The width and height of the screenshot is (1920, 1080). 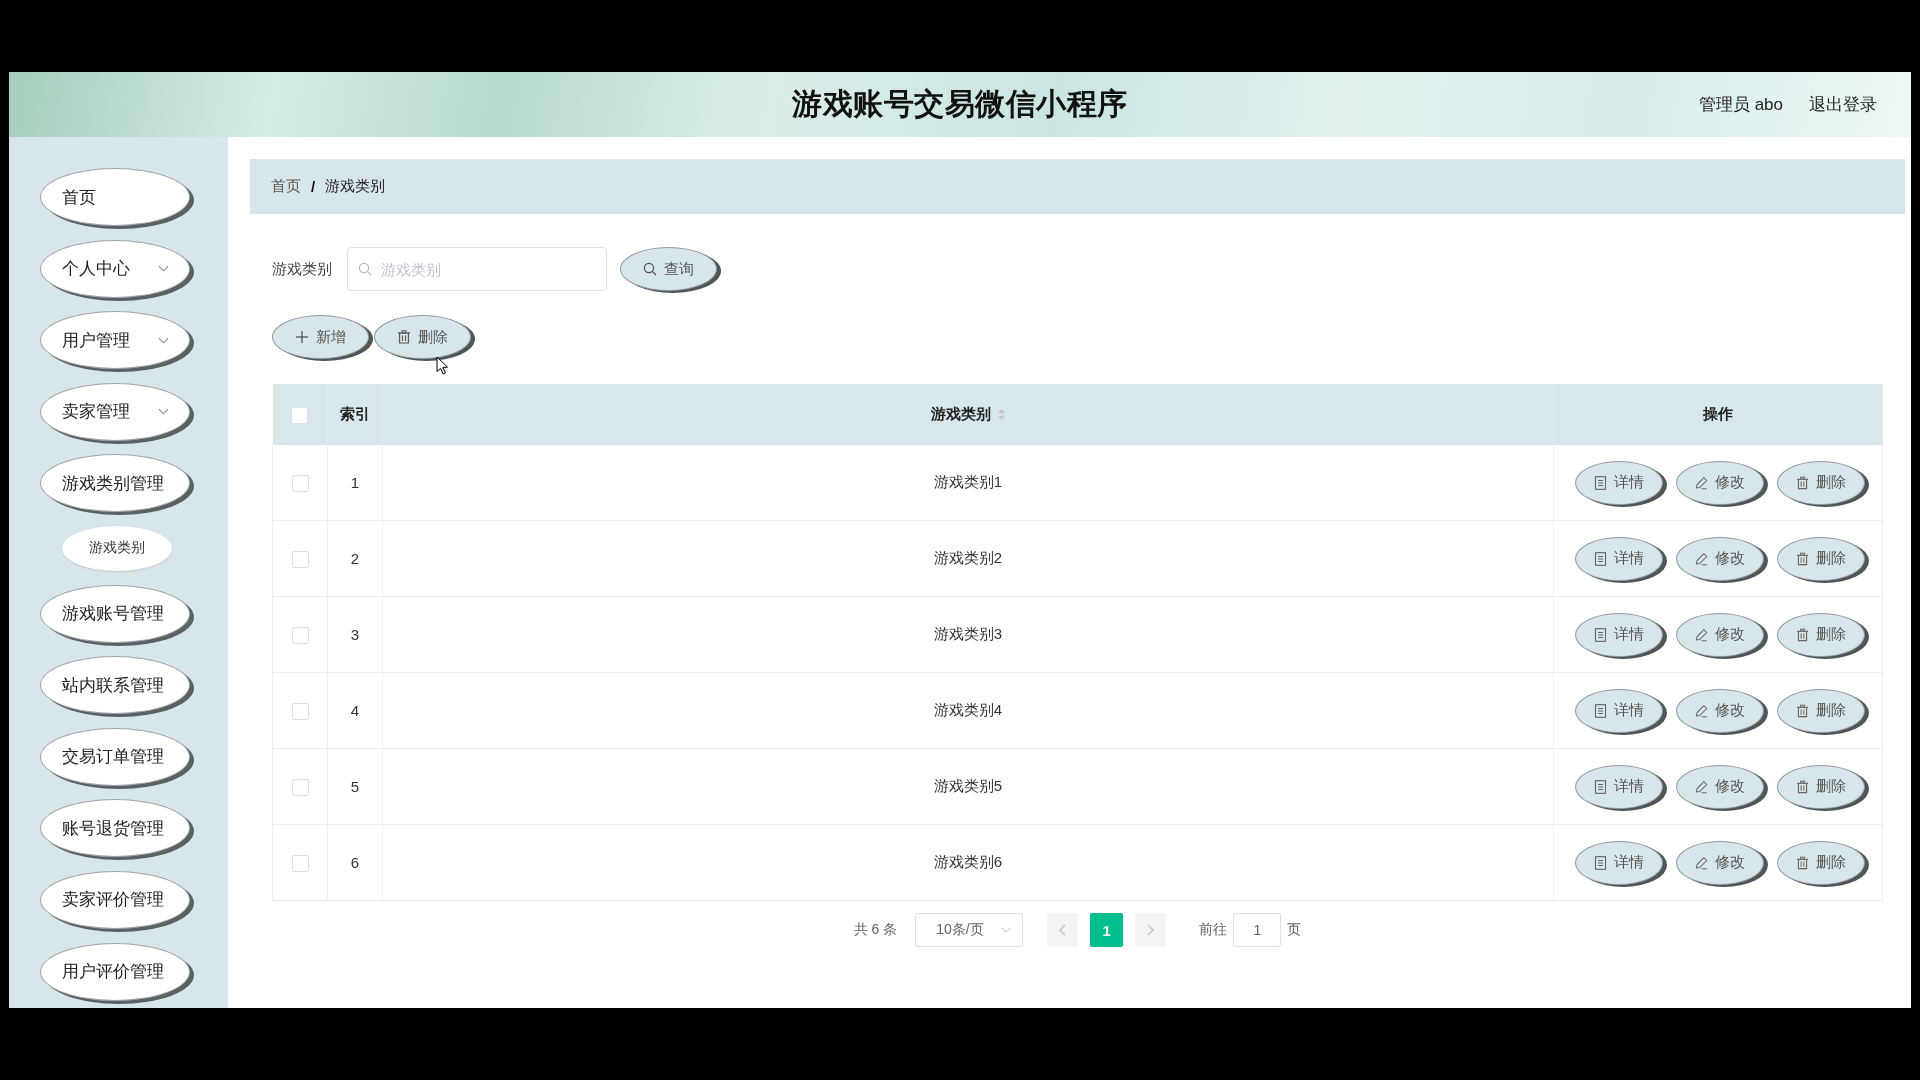 I want to click on mouse-pointer-icon, so click(x=442, y=365).